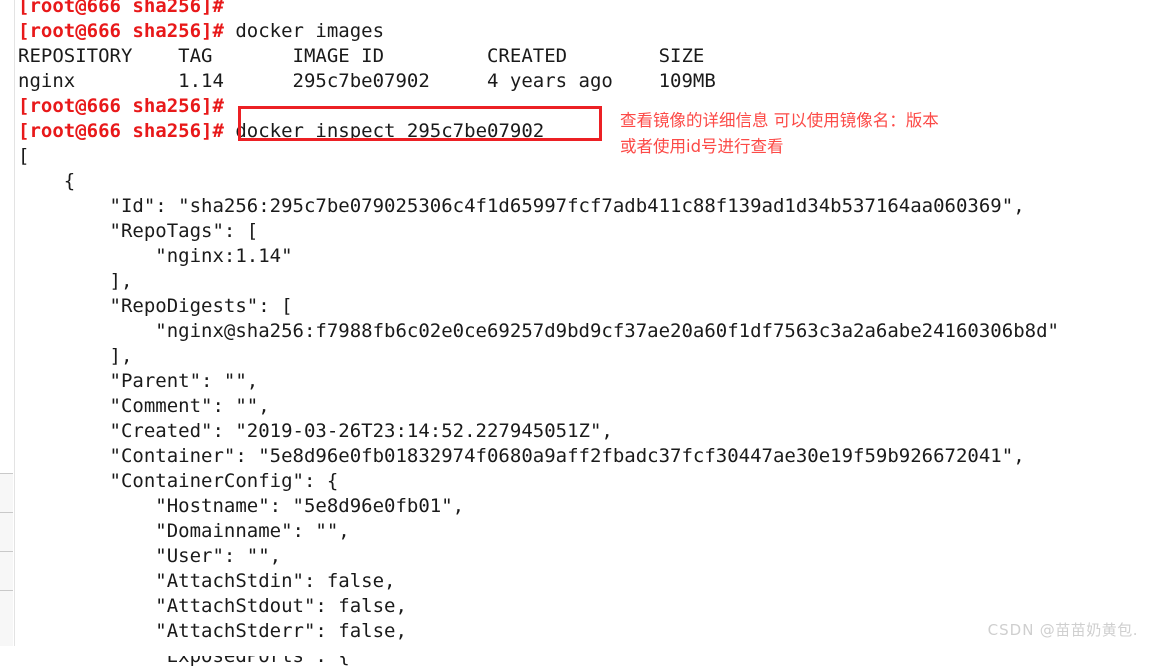 This screenshot has width=1150, height=669. Describe the element at coordinates (138, 231) in the screenshot. I see `terminal-output-line: "RepoTags": [` at that location.